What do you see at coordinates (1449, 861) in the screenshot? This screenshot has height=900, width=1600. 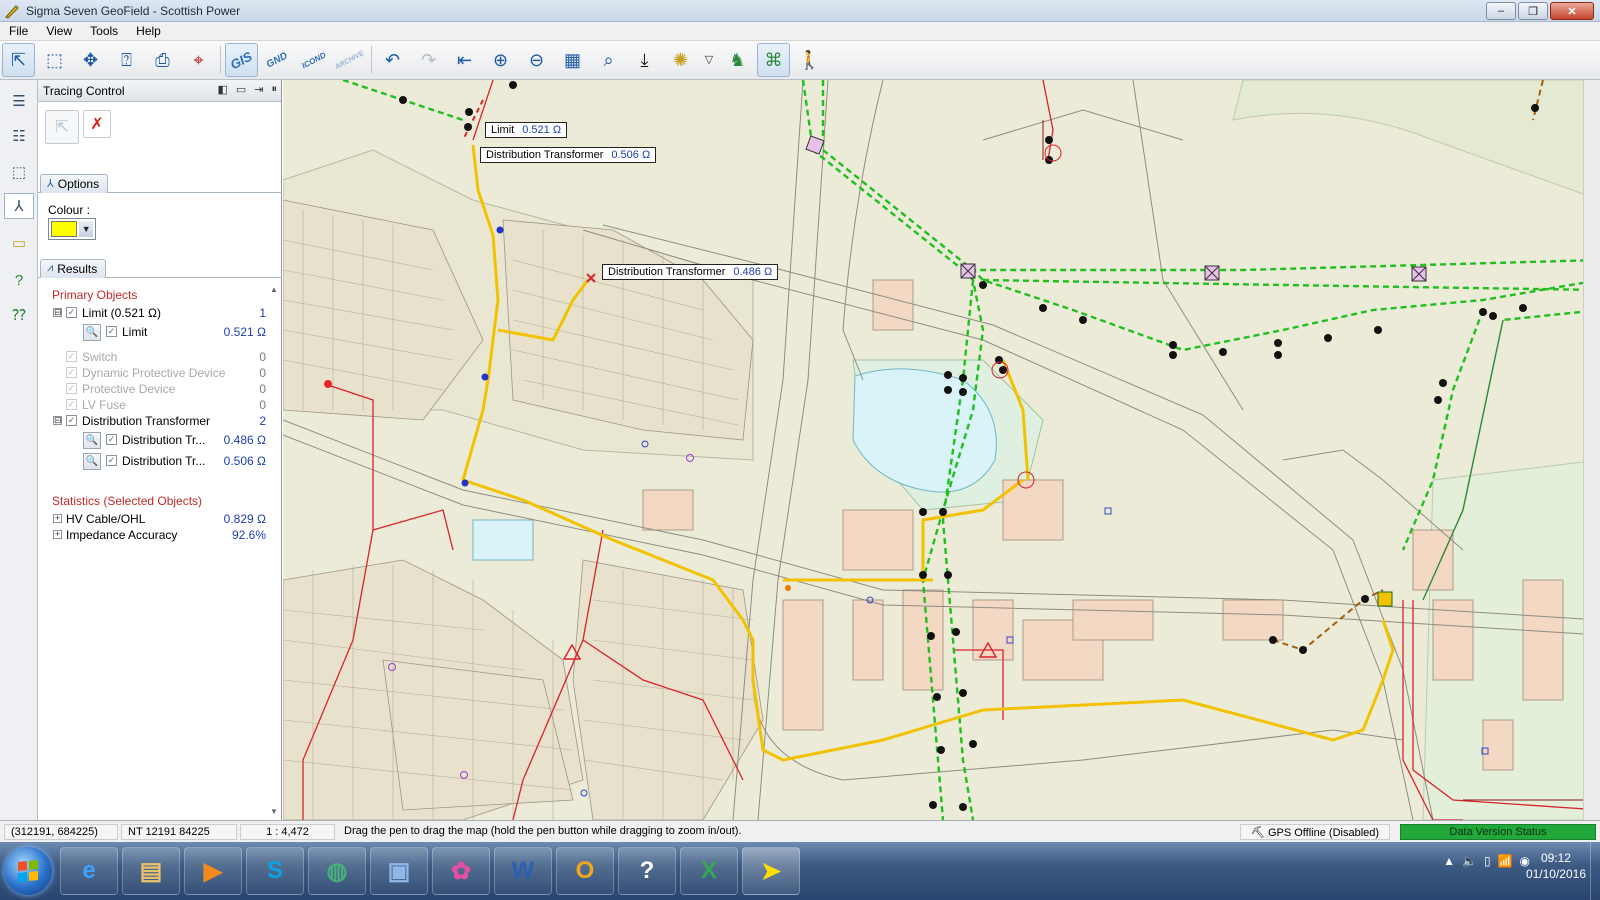 I see `tray-expand-icon: ▲` at bounding box center [1449, 861].